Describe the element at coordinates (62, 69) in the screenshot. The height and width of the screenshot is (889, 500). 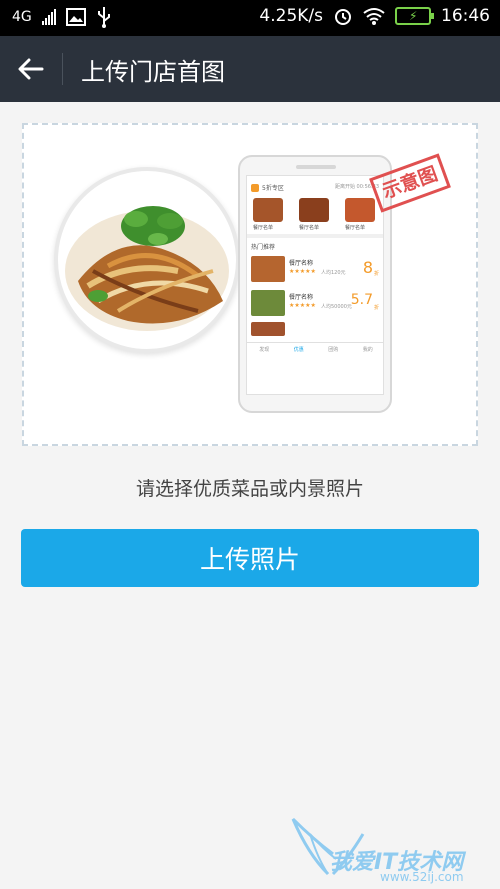
I see `header-divider` at that location.